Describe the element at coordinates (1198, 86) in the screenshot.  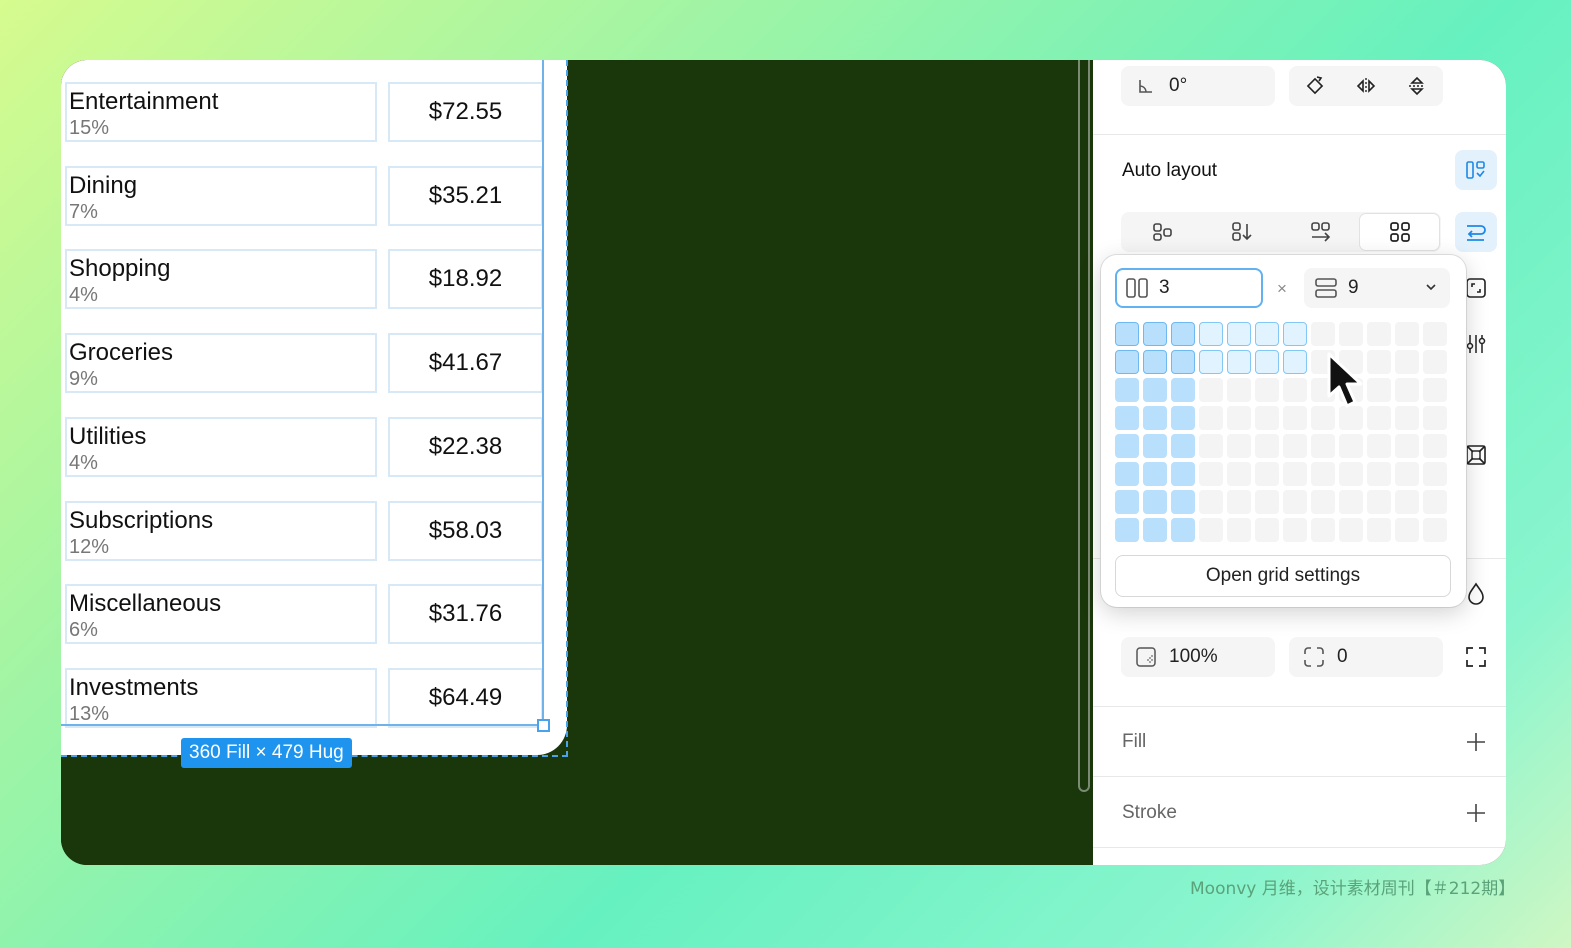
I see `rotation-field: 0°` at that location.